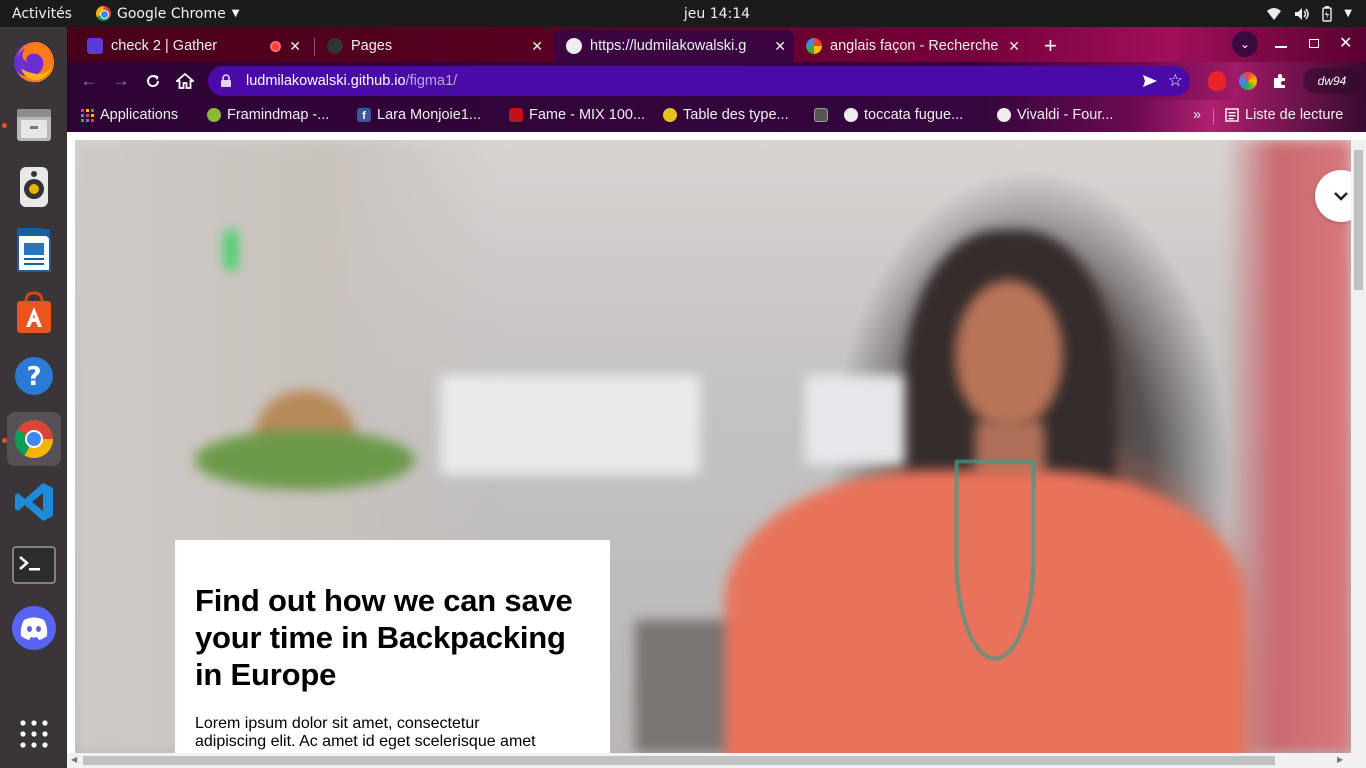  I want to click on software-store-icon, so click(34, 312).